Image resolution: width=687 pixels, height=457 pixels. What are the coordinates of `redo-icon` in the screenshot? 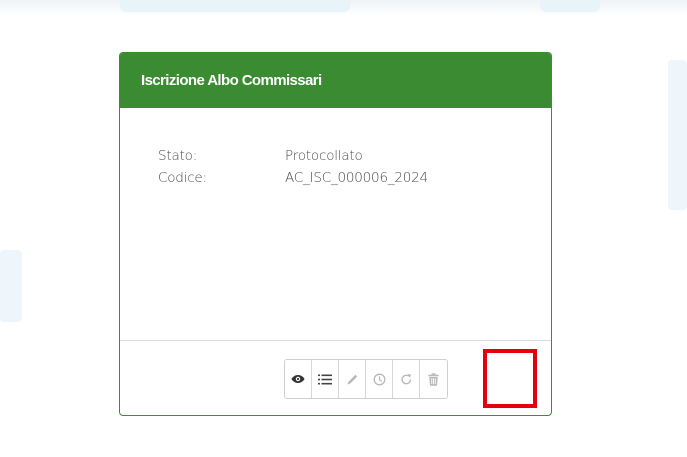 It's located at (405, 378).